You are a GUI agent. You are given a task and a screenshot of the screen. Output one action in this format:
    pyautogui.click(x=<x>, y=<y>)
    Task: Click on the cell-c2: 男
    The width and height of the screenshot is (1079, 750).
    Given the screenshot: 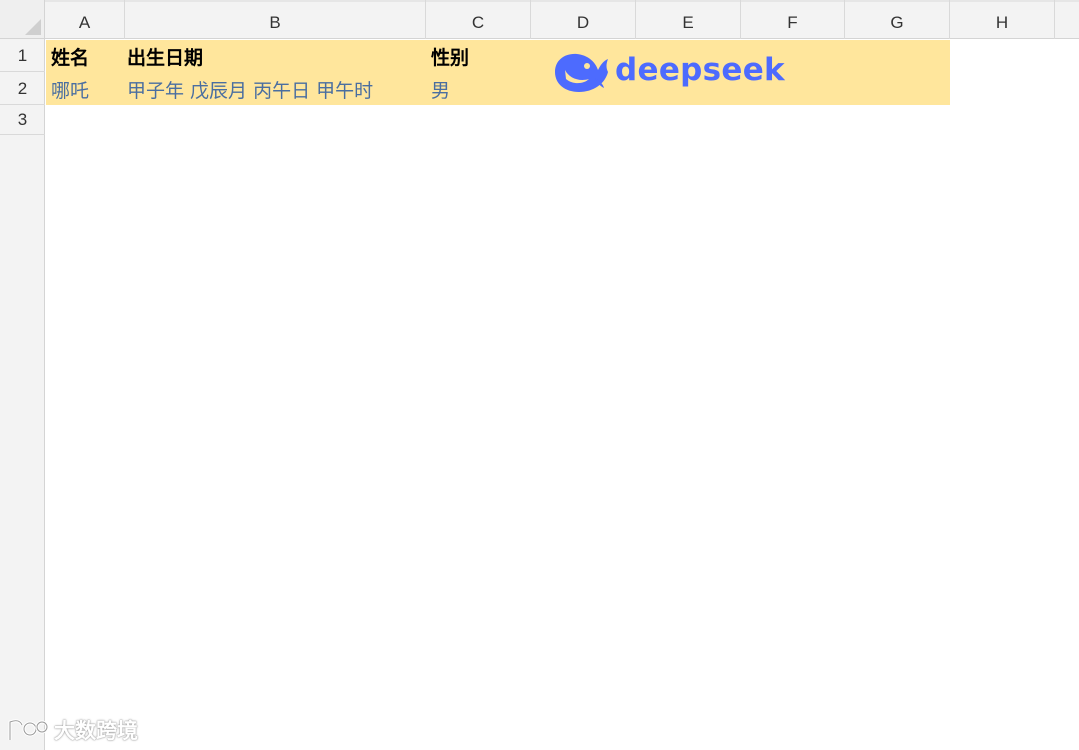 What is the action you would take?
    pyautogui.click(x=440, y=89)
    